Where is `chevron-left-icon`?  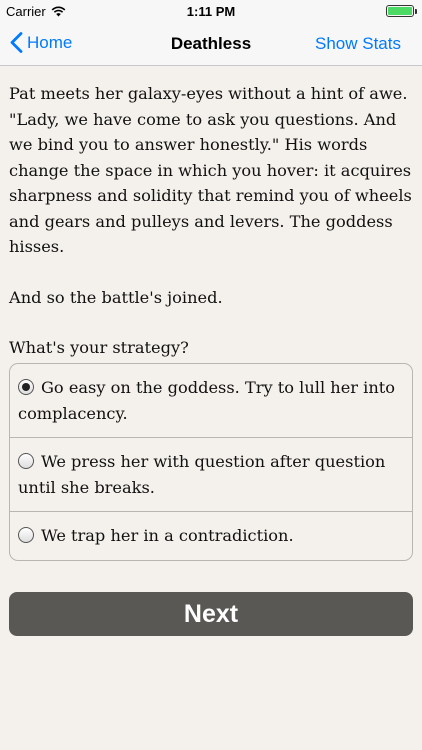
chevron-left-icon is located at coordinates (16, 42).